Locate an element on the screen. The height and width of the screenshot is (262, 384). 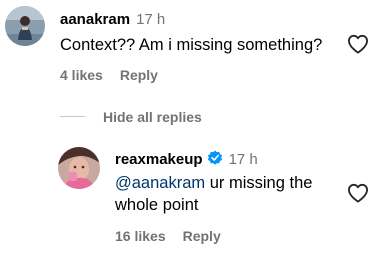
comment1-meta: 4 likes Reply is located at coordinates (109, 75).